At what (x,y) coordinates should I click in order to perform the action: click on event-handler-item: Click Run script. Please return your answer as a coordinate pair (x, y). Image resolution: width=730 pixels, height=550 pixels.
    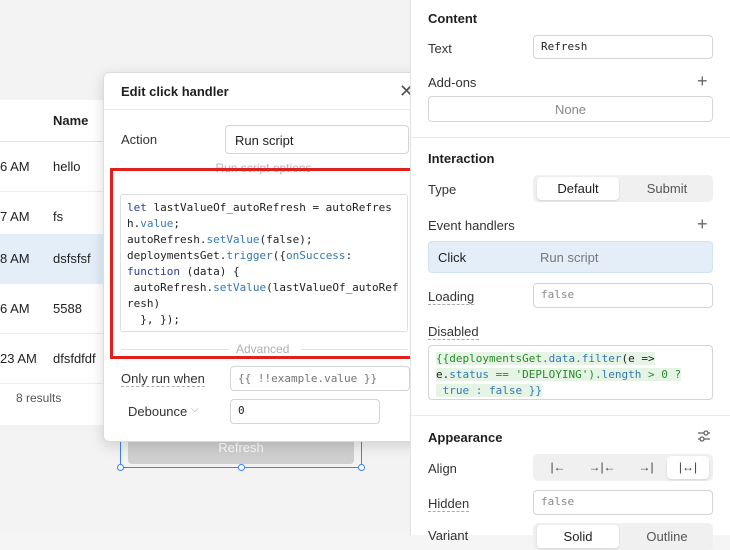
    Looking at the image, I should click on (570, 257).